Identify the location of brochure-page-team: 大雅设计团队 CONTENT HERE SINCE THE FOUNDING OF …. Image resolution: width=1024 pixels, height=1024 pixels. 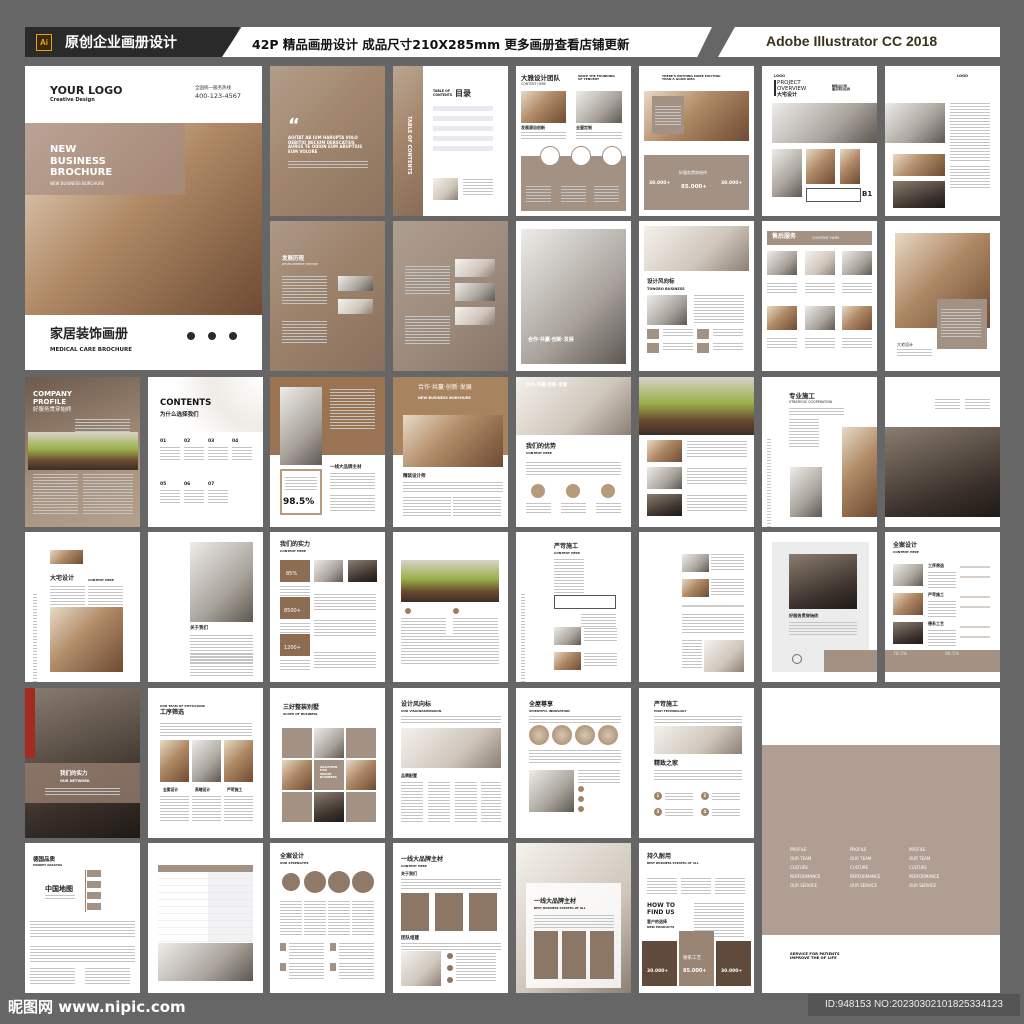
(573, 141).